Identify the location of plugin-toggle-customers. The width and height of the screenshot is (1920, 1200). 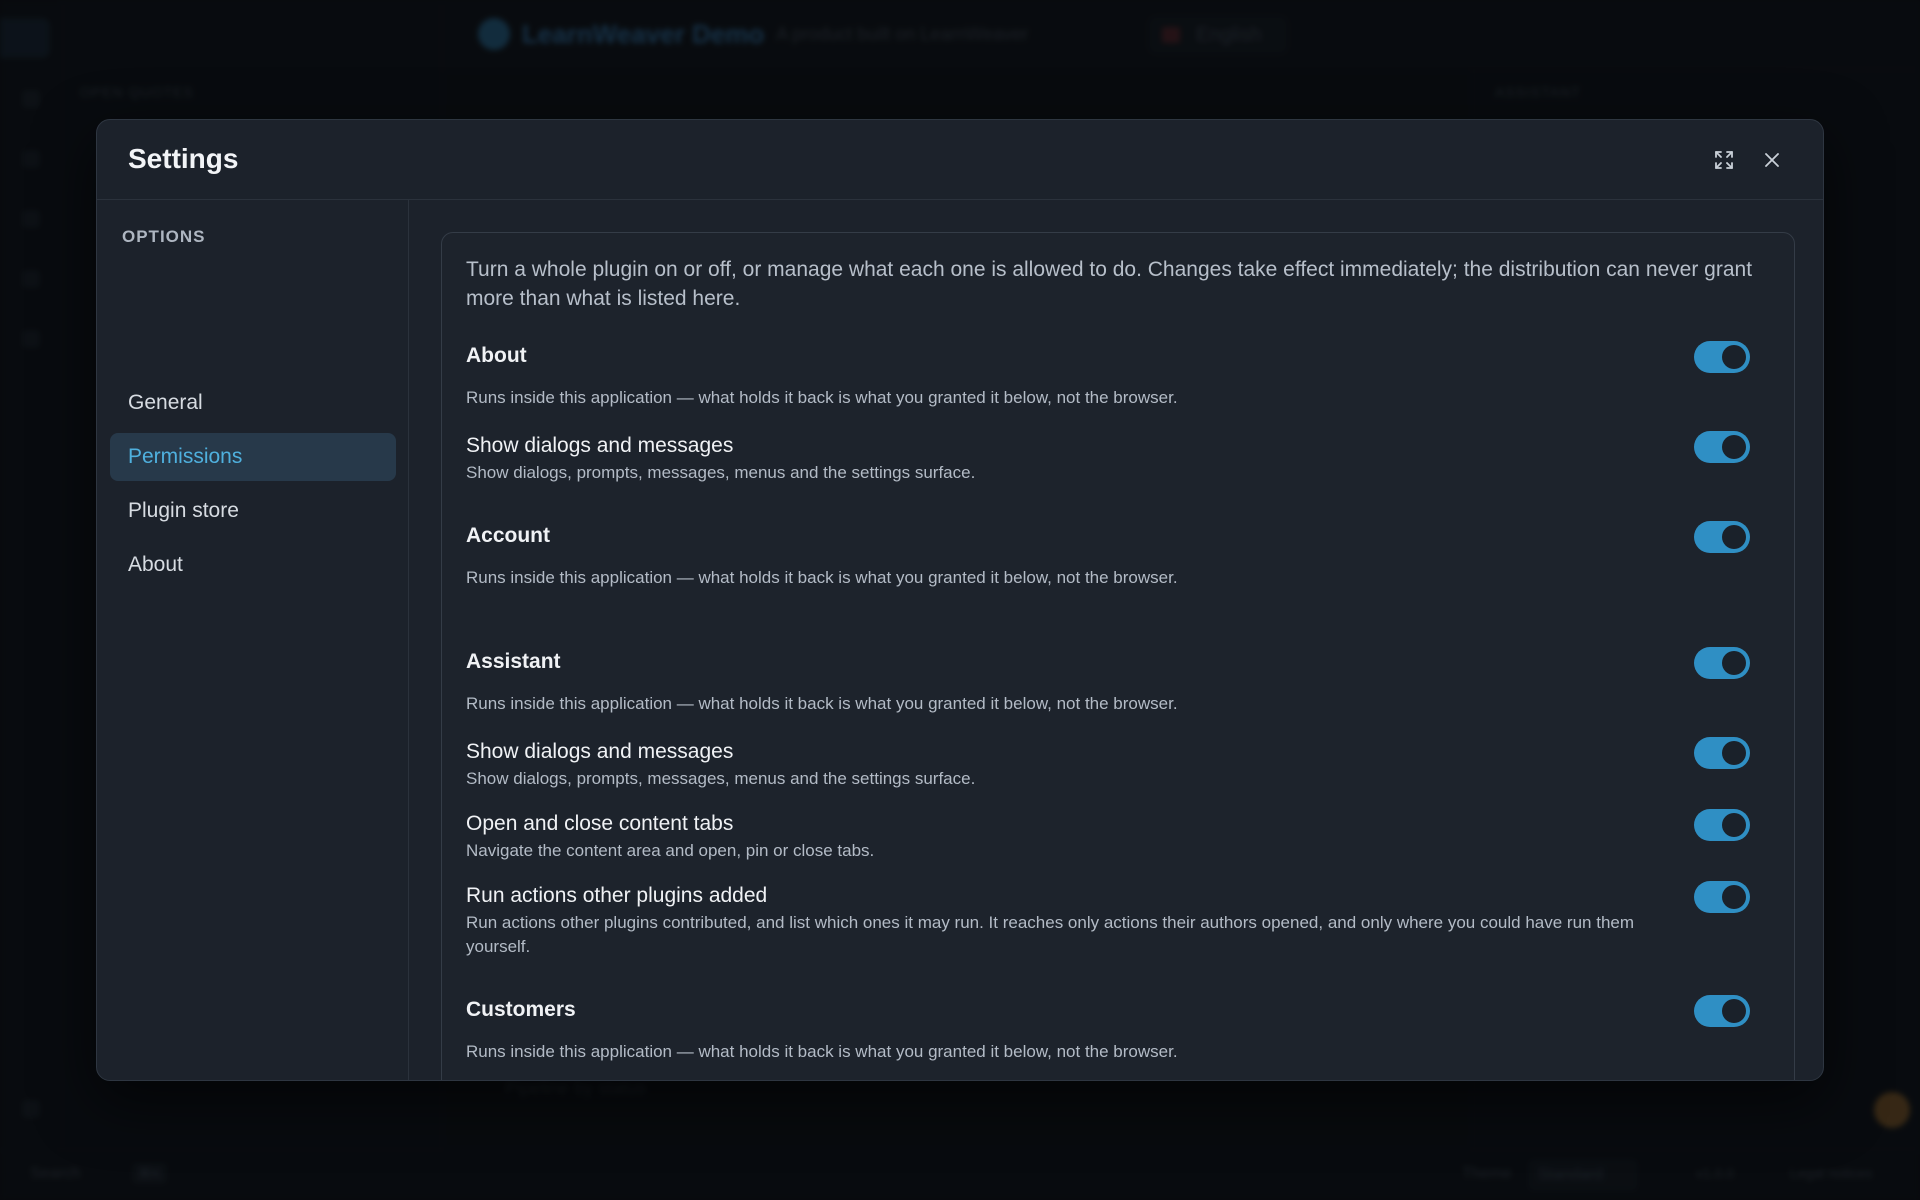
(1722, 1011).